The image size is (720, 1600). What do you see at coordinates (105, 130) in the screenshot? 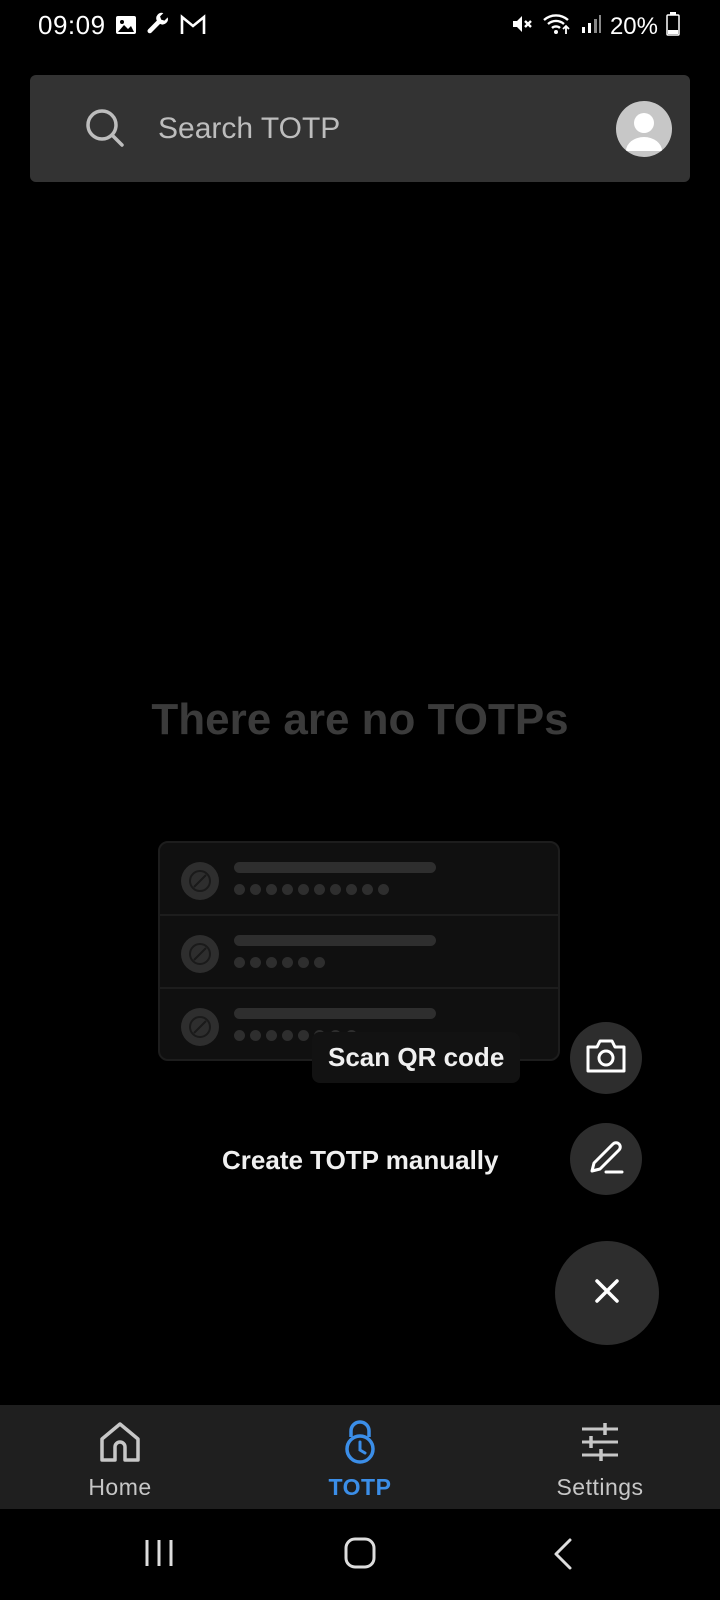
I see `search-icon` at bounding box center [105, 130].